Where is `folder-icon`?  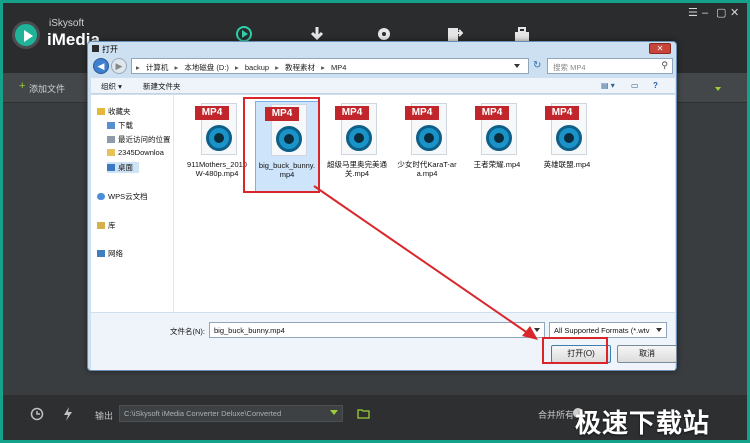 folder-icon is located at coordinates (111, 152).